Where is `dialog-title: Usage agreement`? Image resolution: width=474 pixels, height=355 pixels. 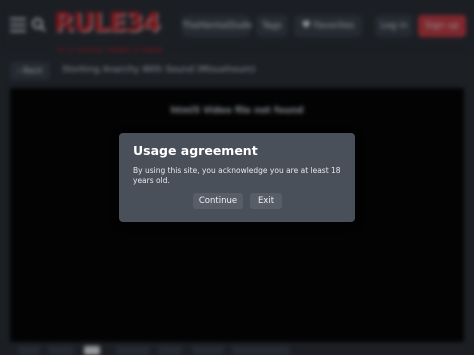
dialog-title: Usage agreement is located at coordinates (195, 150).